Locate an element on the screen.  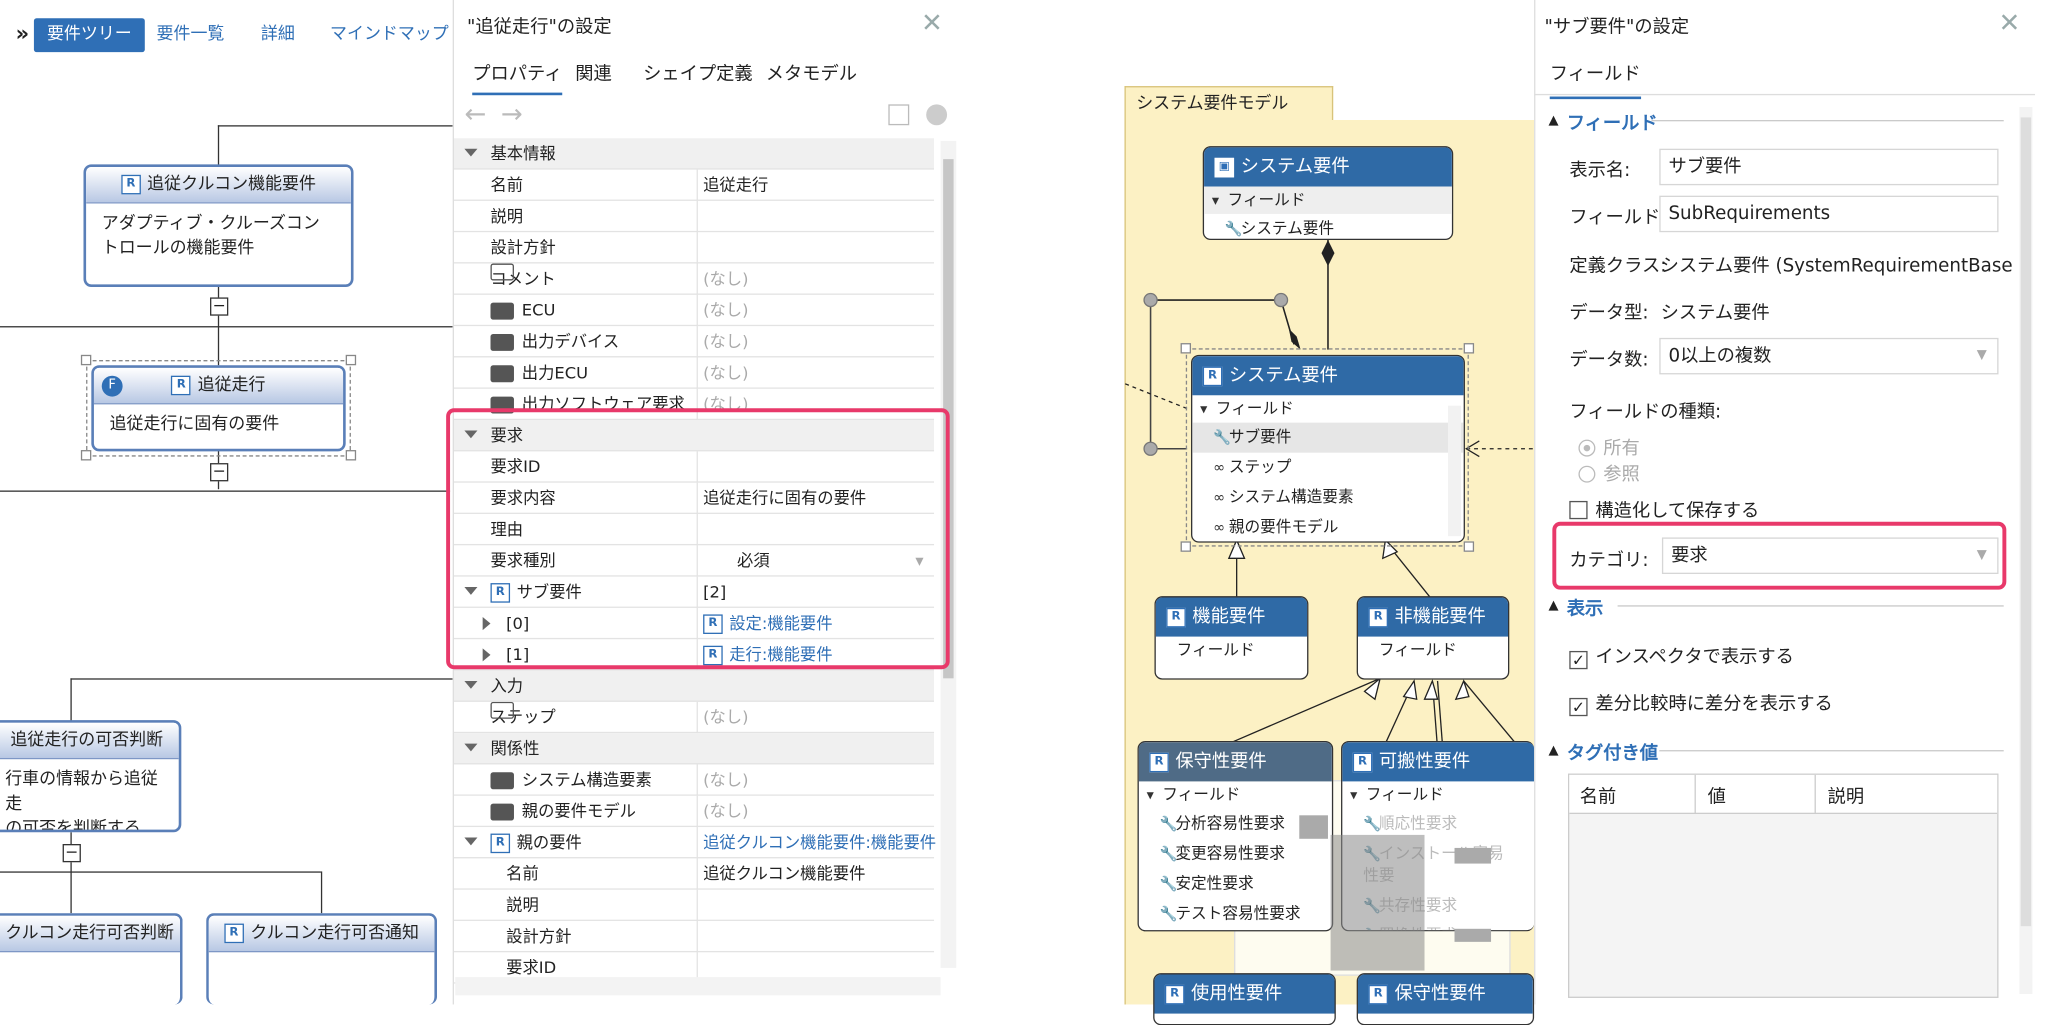
class-usability-requirement: R 使用性要件 is located at coordinates (1244, 999).